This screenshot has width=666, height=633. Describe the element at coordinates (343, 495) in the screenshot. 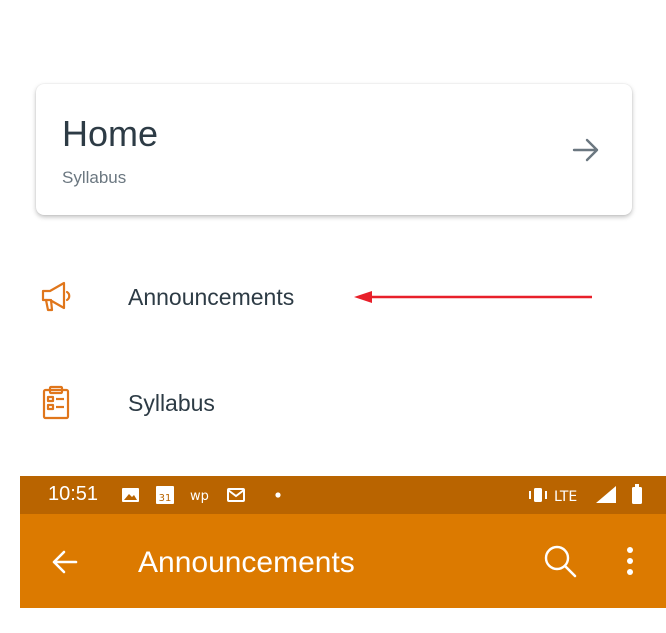

I see `status-bar: 10:51 31 wp LTE` at that location.